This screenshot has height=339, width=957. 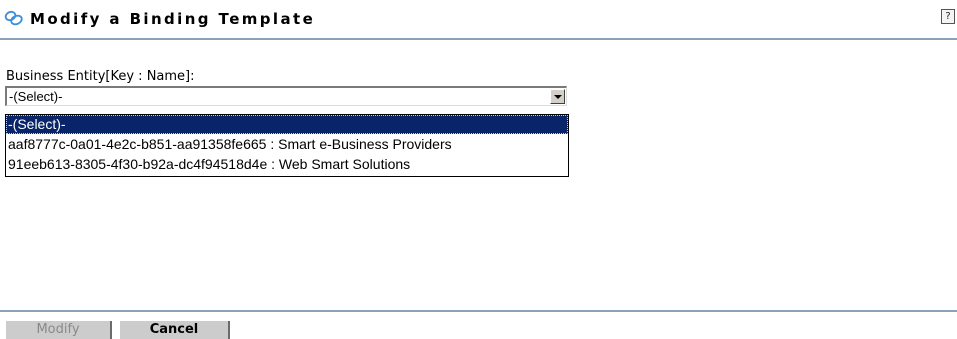 I want to click on business-entity-select: -(Select)-, so click(x=286, y=96).